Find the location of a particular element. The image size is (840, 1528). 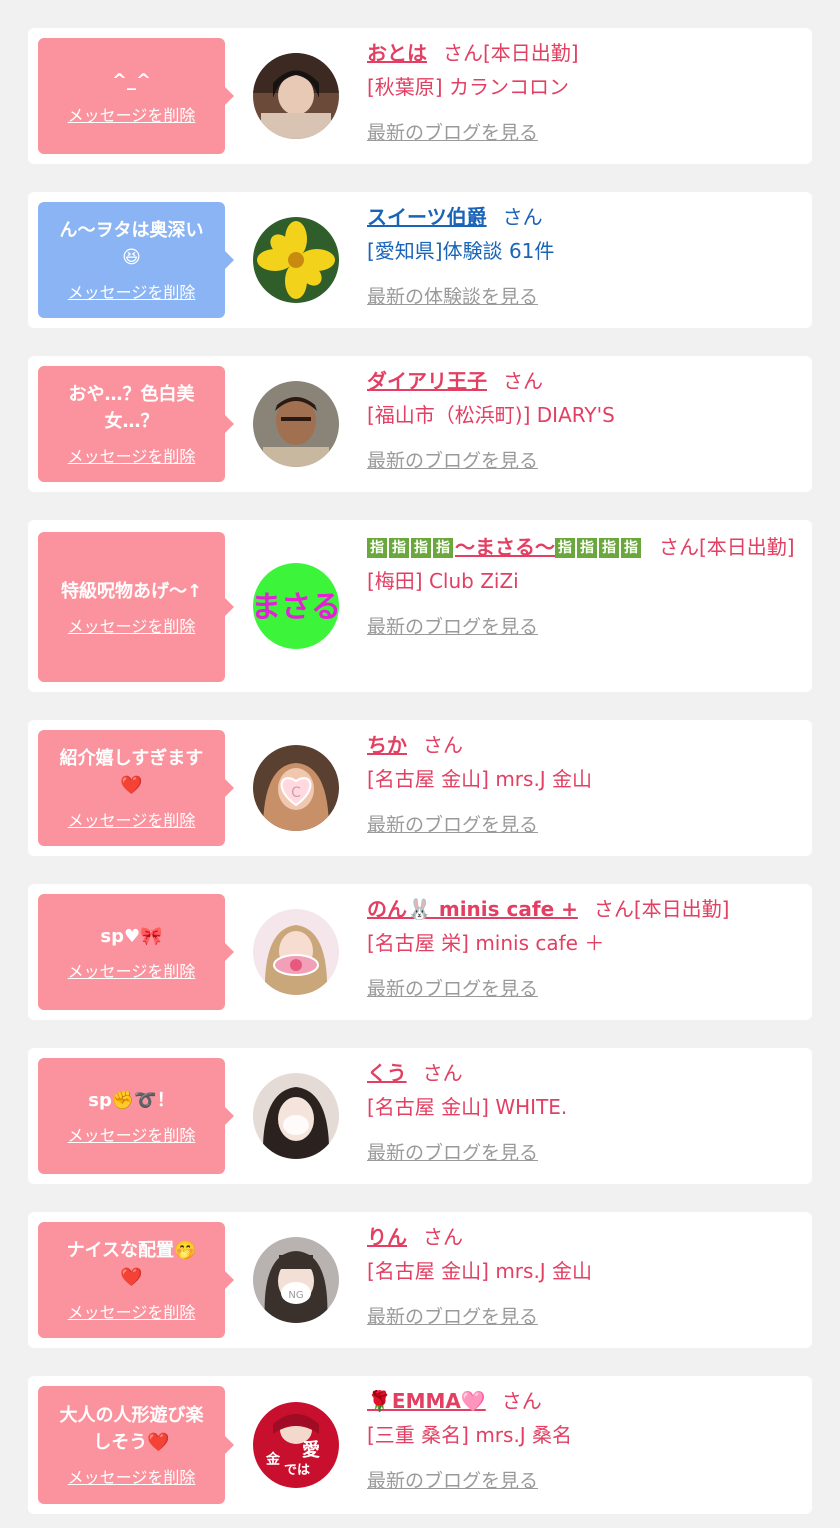

cast-info: りん さん [名古屋 金山] mrs.J 金山 最新のブログを見る is located at coordinates (583, 1277).